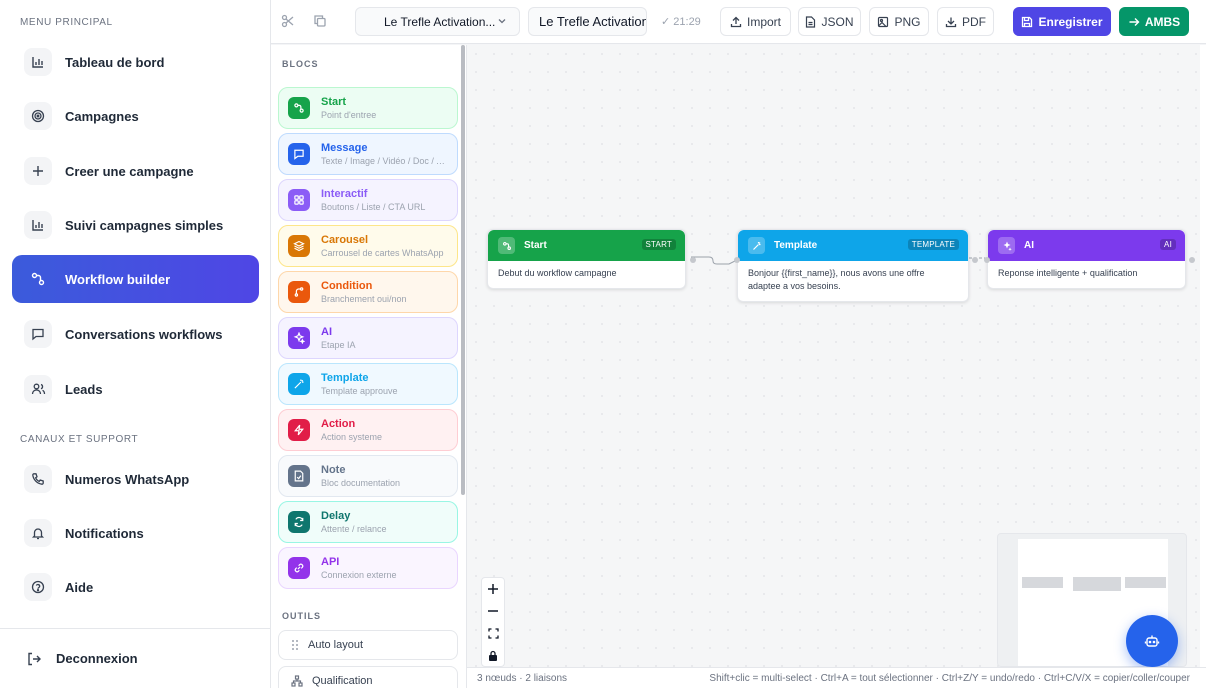 This screenshot has width=1206, height=688. Describe the element at coordinates (84, 389) in the screenshot. I see `sidebar-item-label: Leads` at that location.